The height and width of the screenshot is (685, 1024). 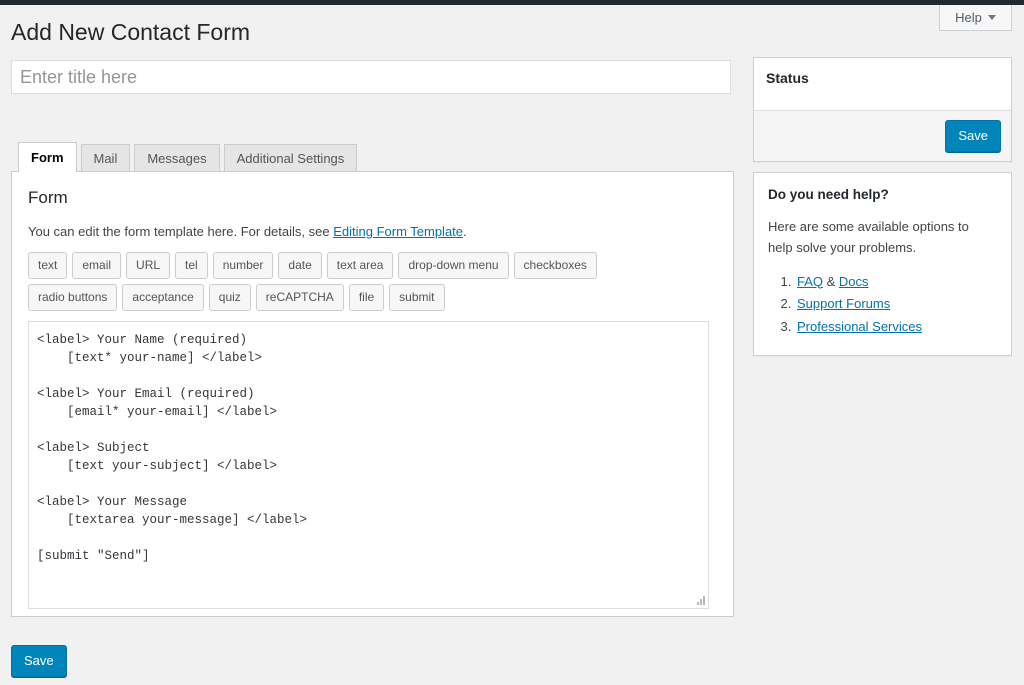 I want to click on help-list-item-faq-docs: FAQ & Docs, so click(x=896, y=282).